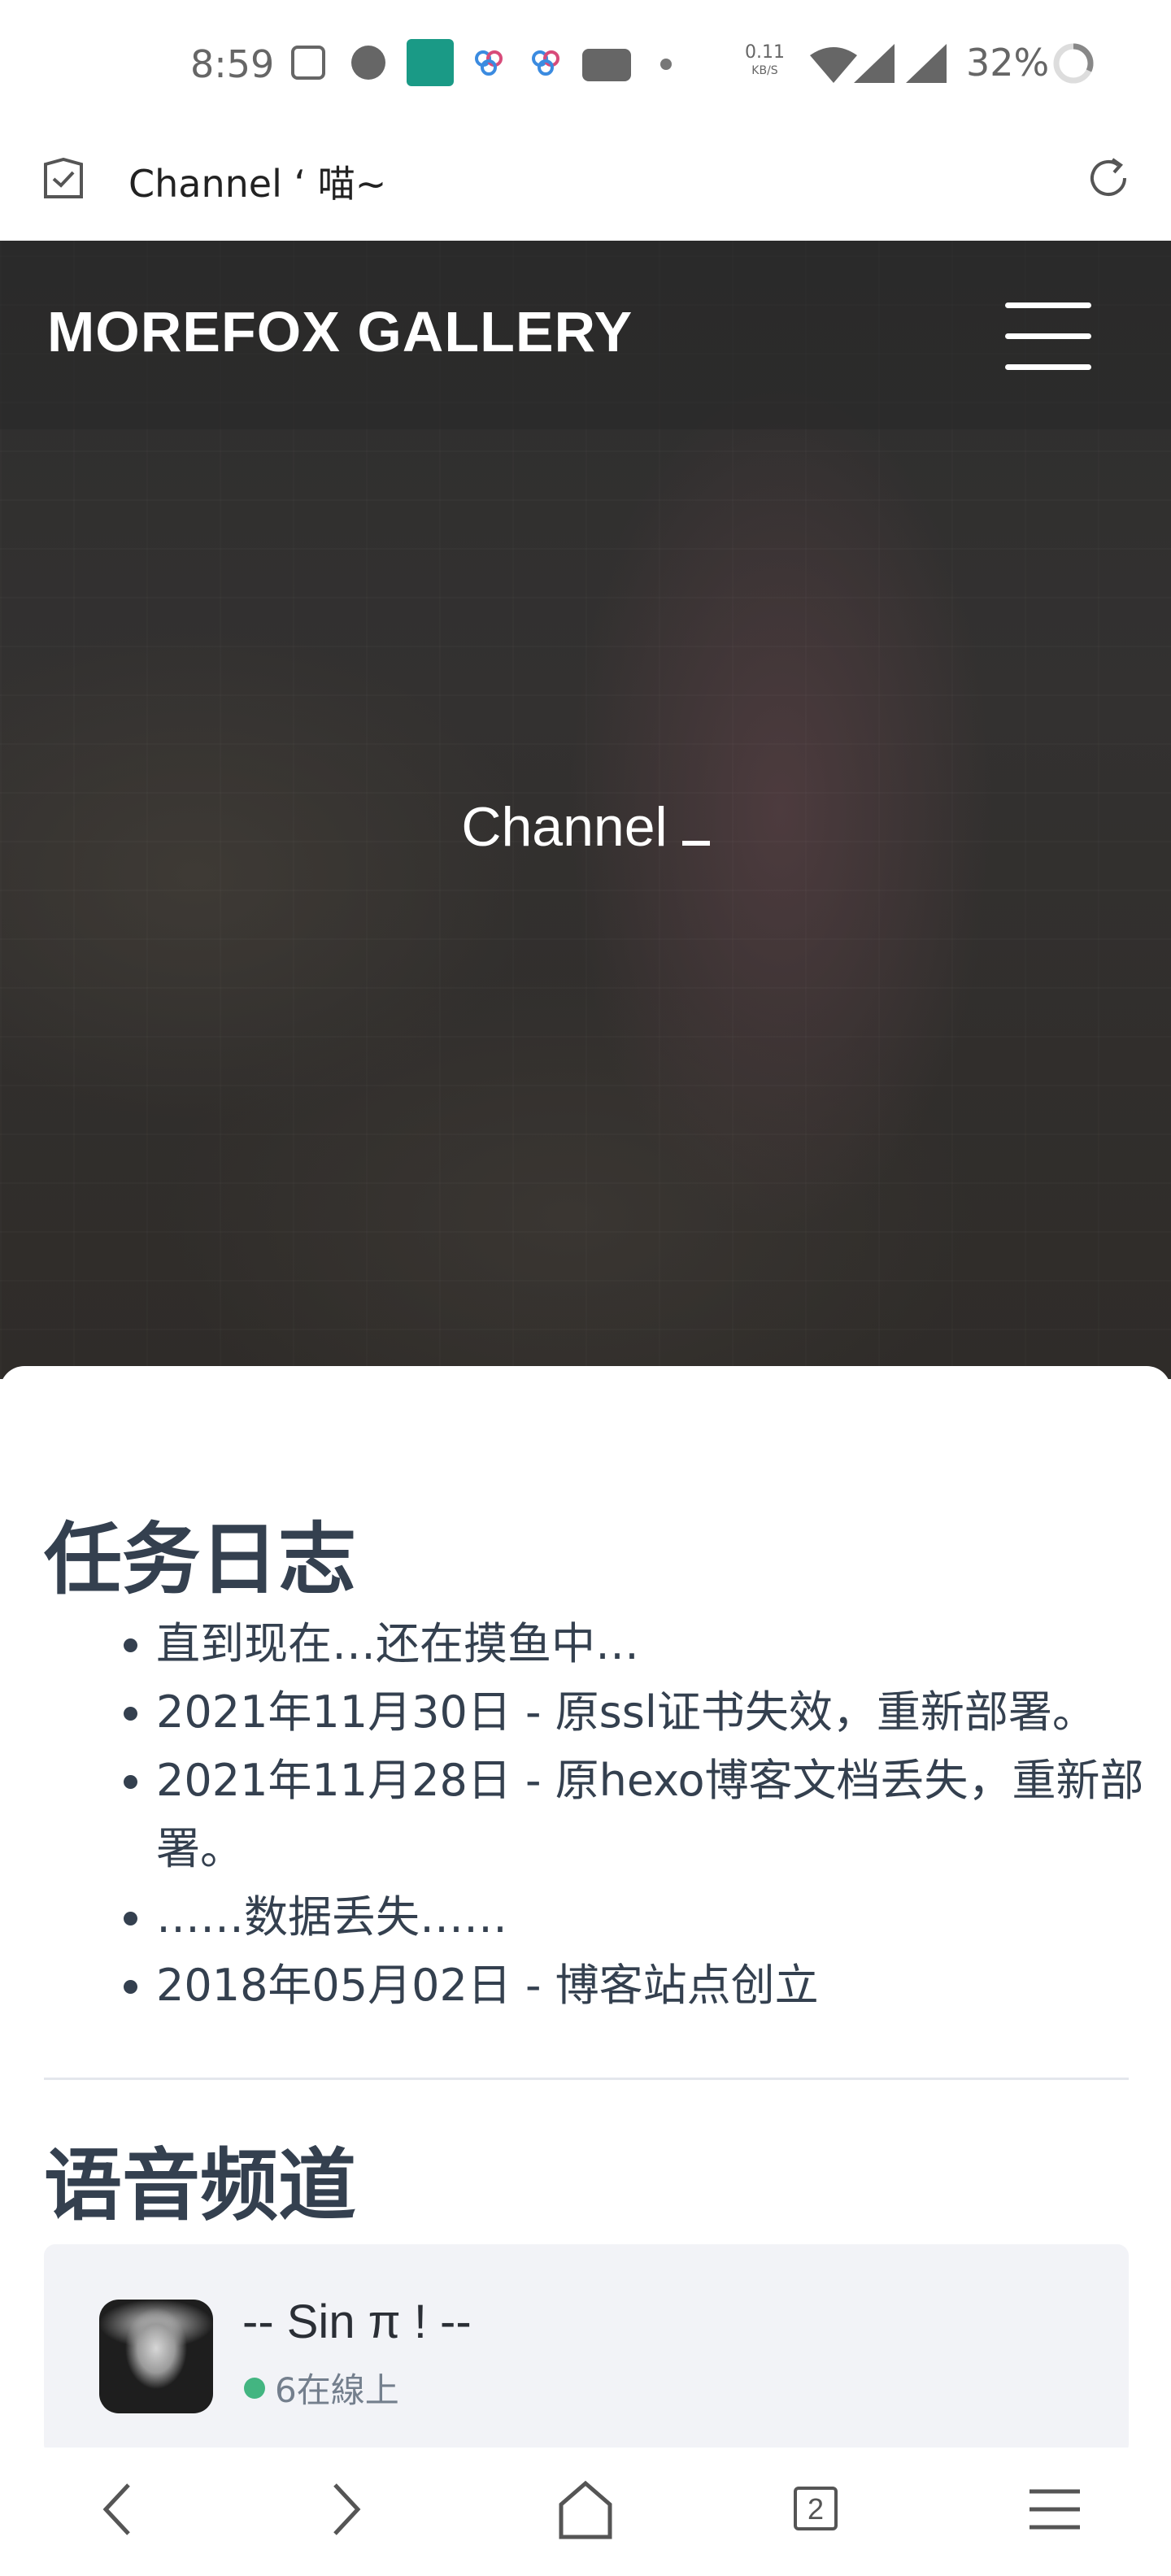 This screenshot has height=2576, width=1171. Describe the element at coordinates (586, 2079) in the screenshot. I see `divider` at that location.